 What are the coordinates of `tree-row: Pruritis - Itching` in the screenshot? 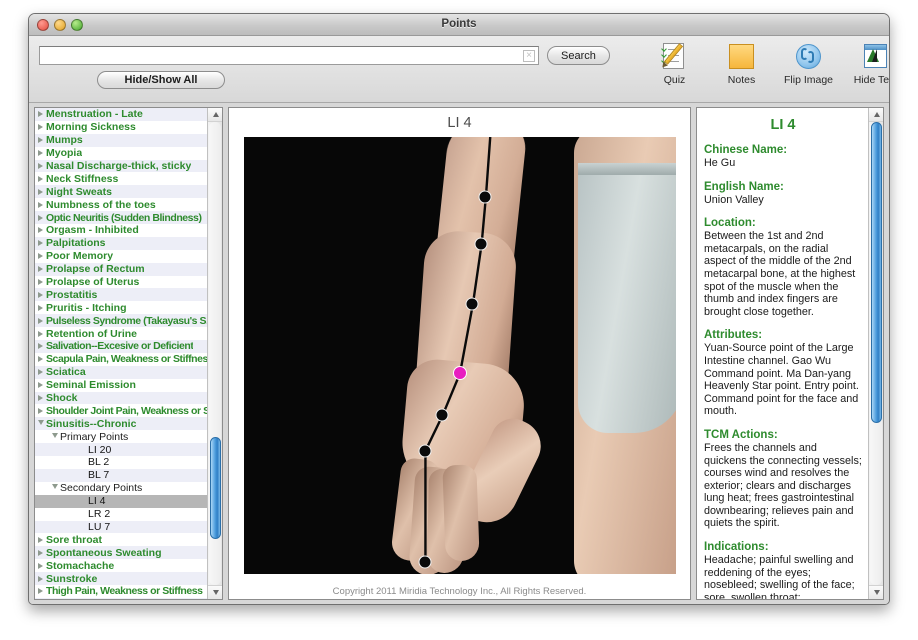 It's located at (121, 307).